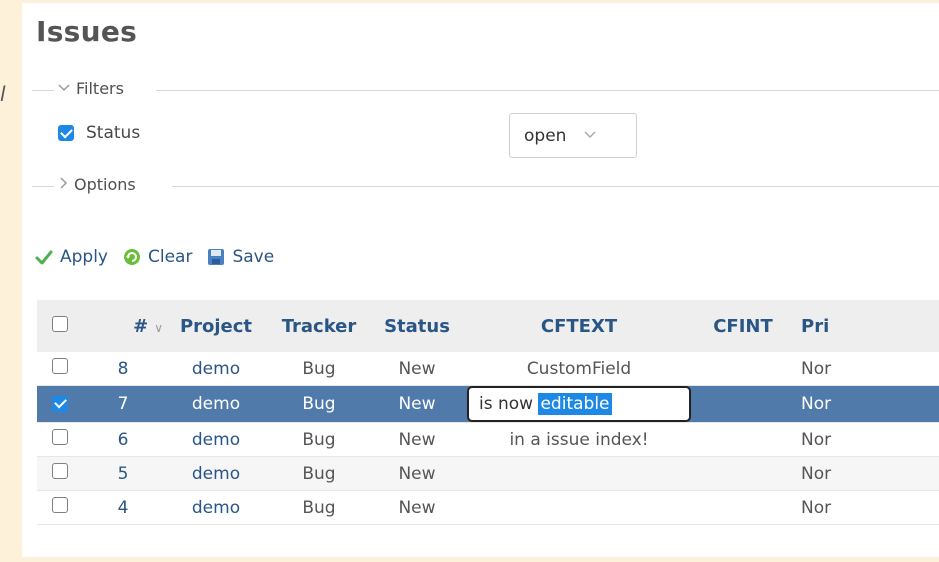 The width and height of the screenshot is (939, 562). Describe the element at coordinates (100, 88) in the screenshot. I see `filters-legend-label: Filters` at that location.